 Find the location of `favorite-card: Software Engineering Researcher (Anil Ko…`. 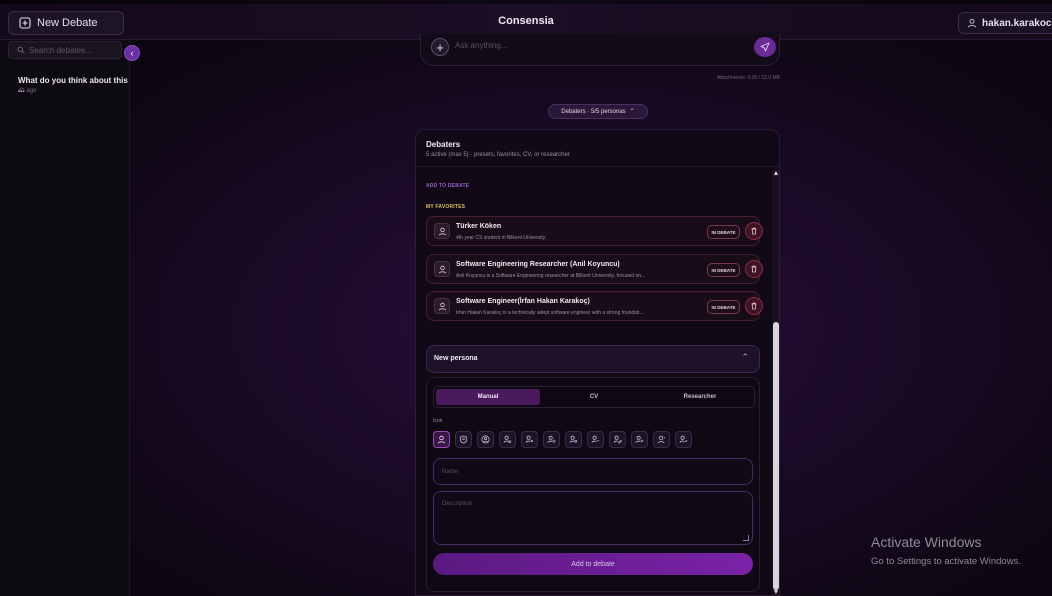

favorite-card: Software Engineering Researcher (Anil Ko… is located at coordinates (594, 269).